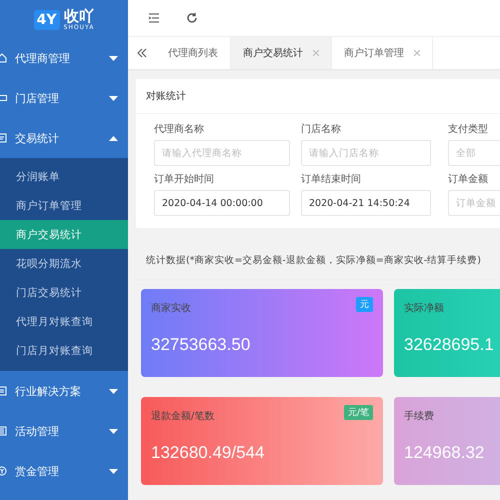 The image size is (500, 500). What do you see at coordinates (192, 18) in the screenshot?
I see `refresh-icon` at bounding box center [192, 18].